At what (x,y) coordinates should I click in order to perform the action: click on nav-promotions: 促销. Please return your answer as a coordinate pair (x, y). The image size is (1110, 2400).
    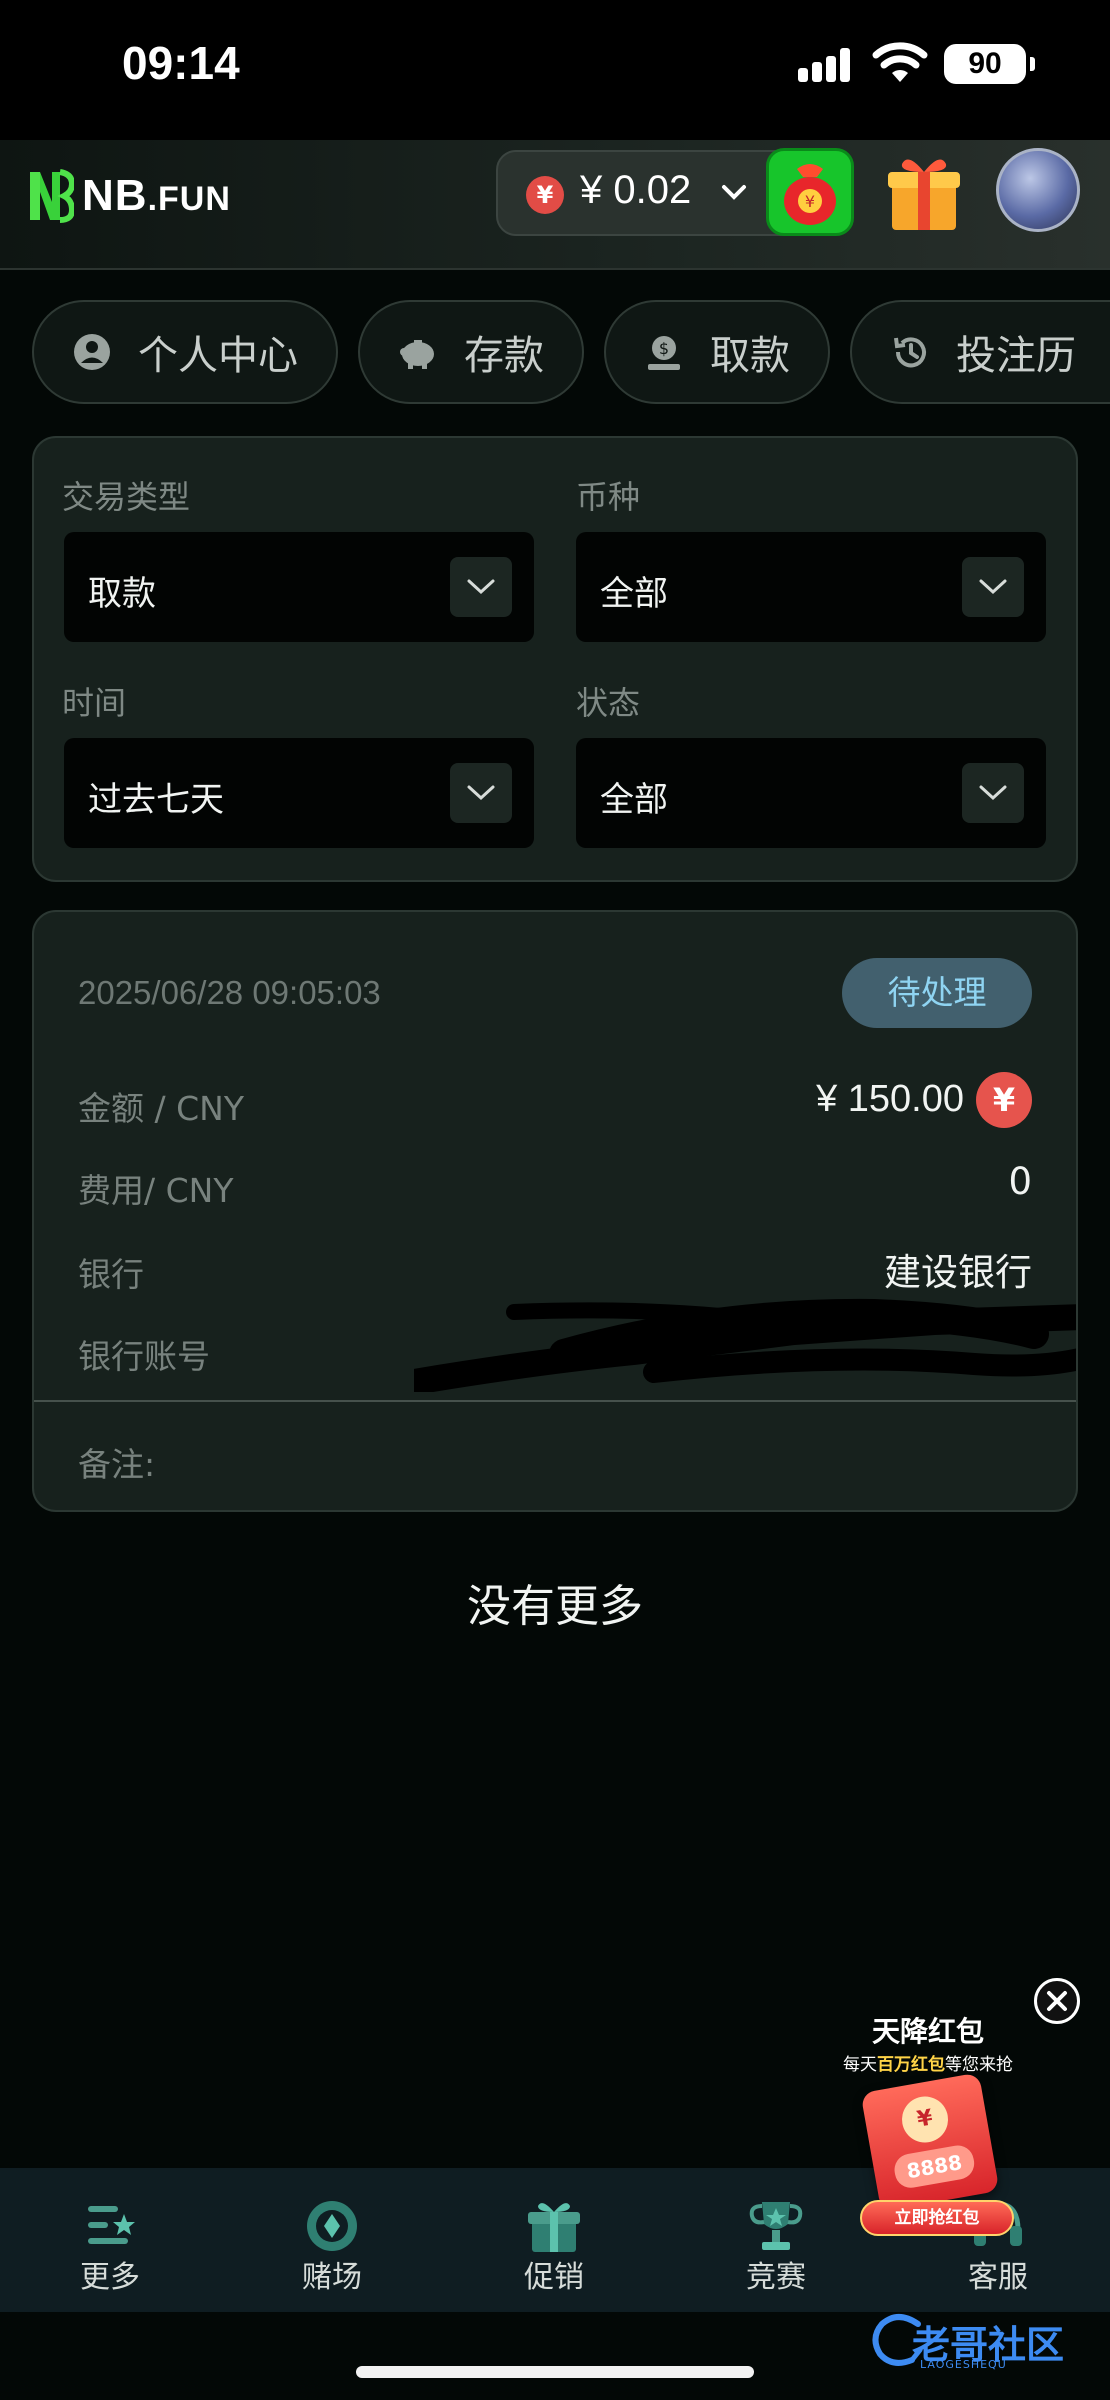
    Looking at the image, I should click on (554, 2240).